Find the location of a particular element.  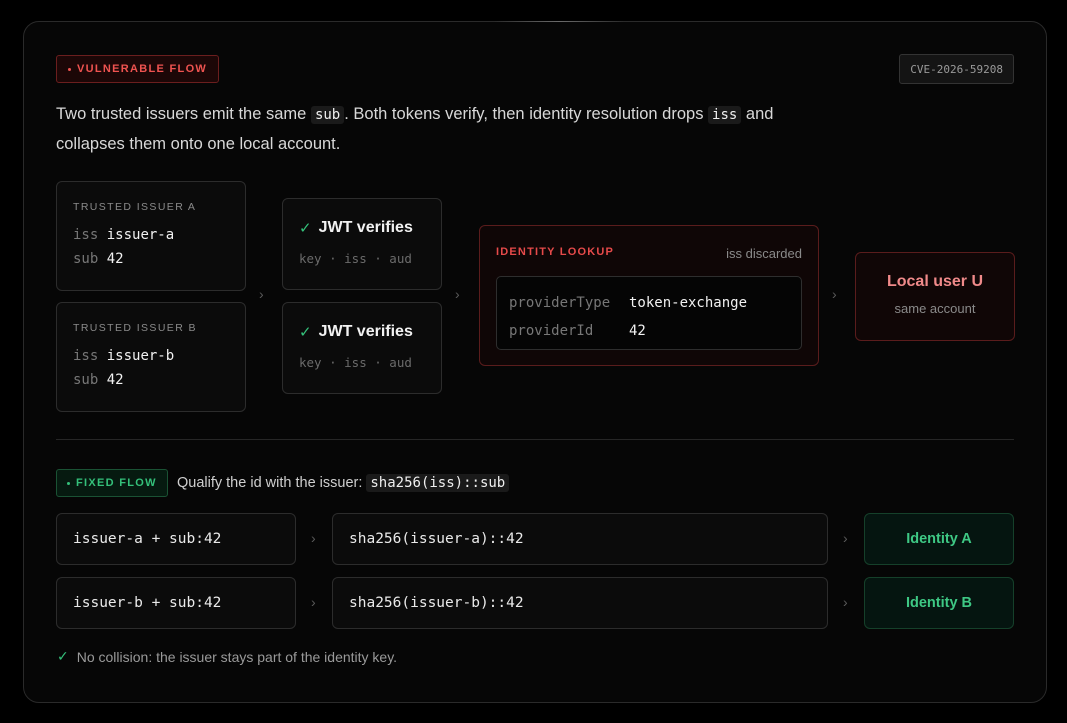

field-value: token-exchange is located at coordinates (688, 303).